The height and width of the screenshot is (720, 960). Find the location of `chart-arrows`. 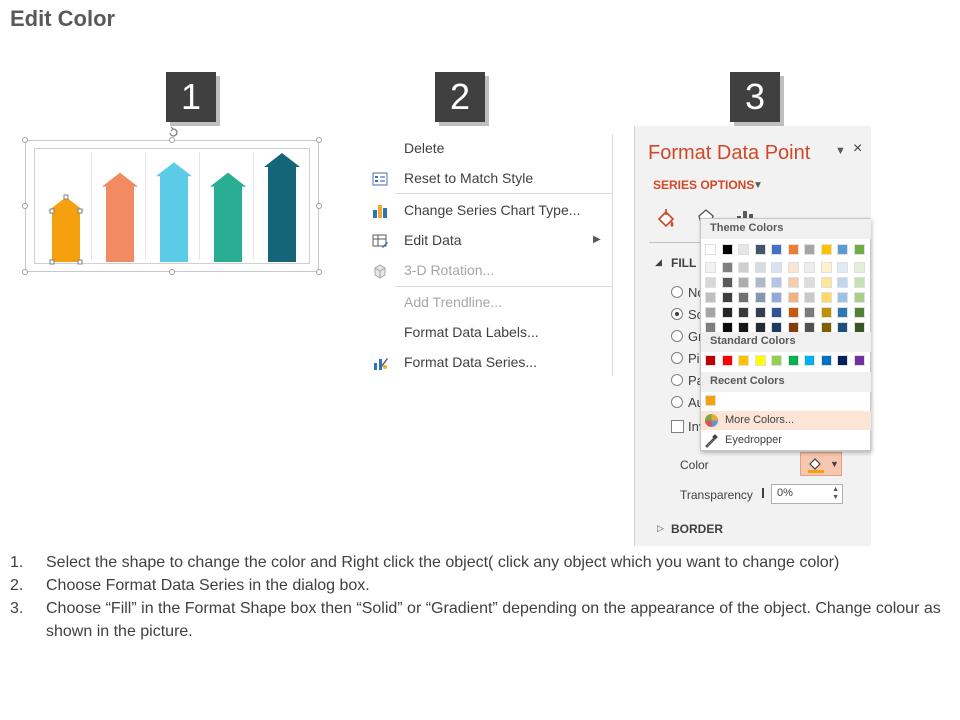

chart-arrows is located at coordinates (172, 206).